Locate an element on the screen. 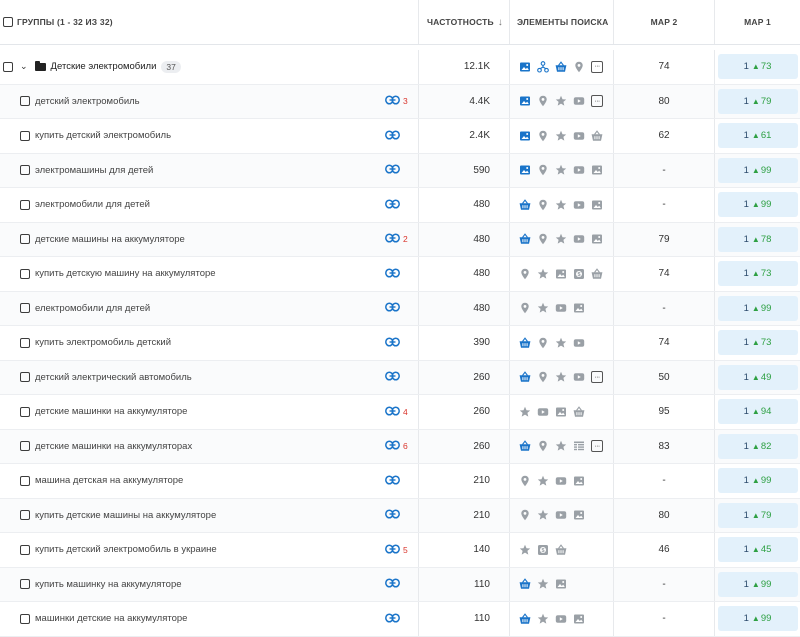 The height and width of the screenshot is (637, 800). group-checkbox is located at coordinates (8, 66).